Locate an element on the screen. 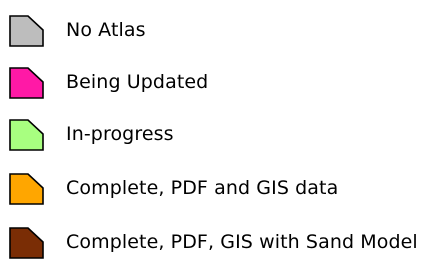 The width and height of the screenshot is (440, 272). legend-label-being-updated: Being Updated is located at coordinates (137, 82).